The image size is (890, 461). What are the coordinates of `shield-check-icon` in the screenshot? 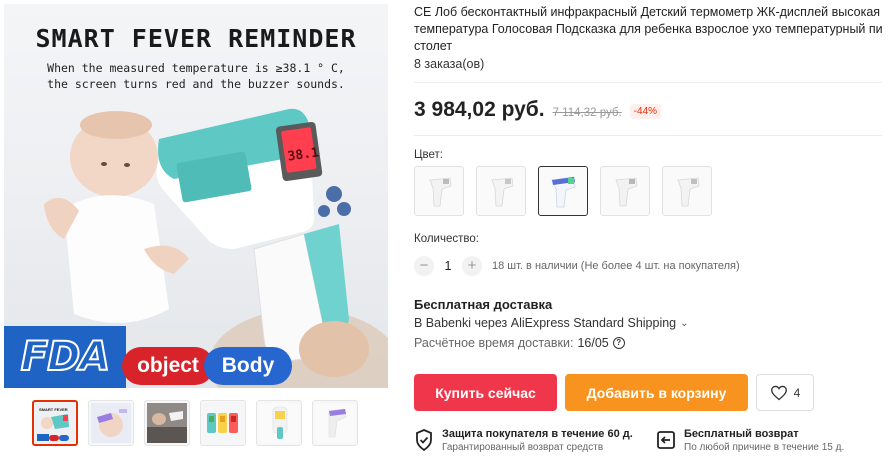 It's located at (424, 440).